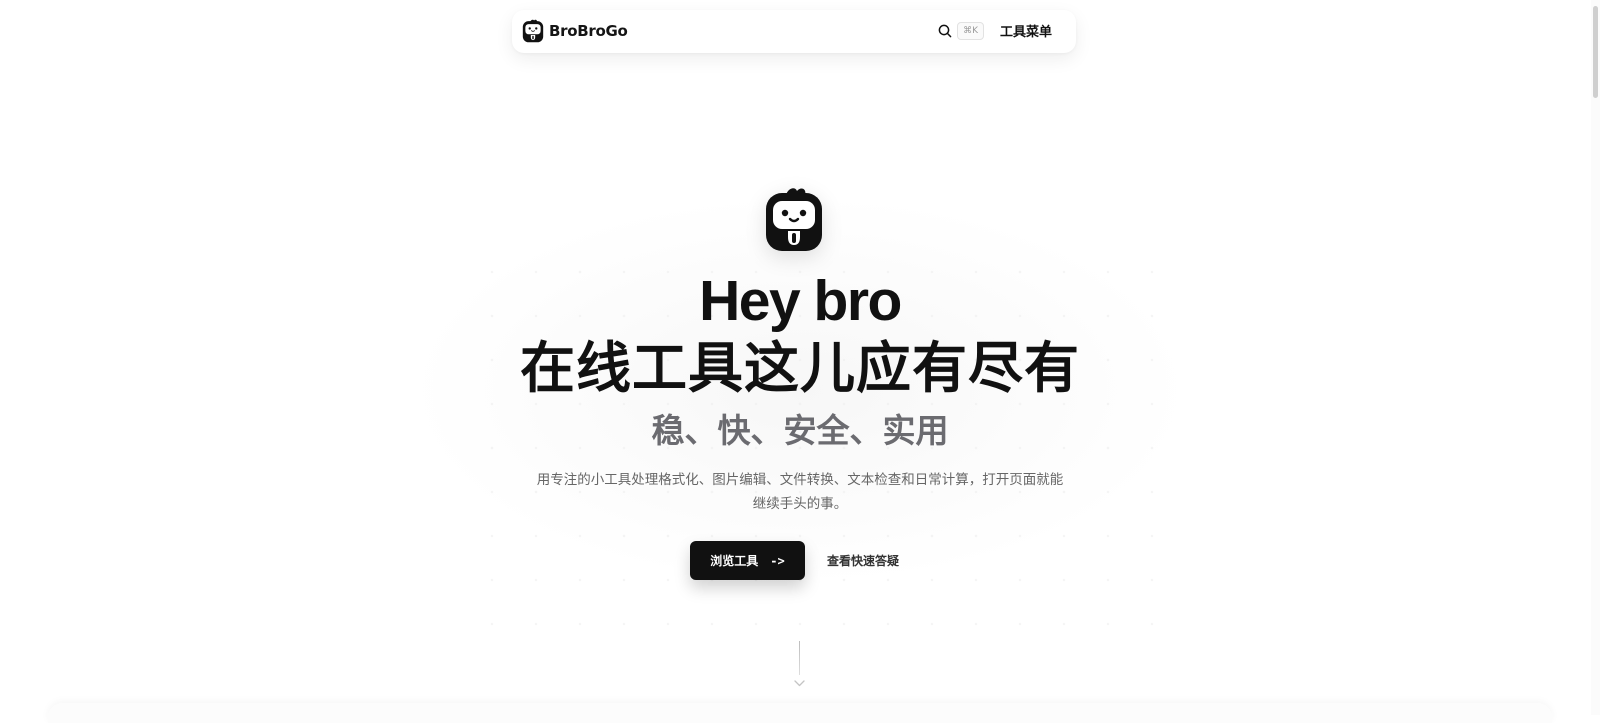 This screenshot has width=1600, height=723. I want to click on search-button: ⌘K, so click(961, 30).